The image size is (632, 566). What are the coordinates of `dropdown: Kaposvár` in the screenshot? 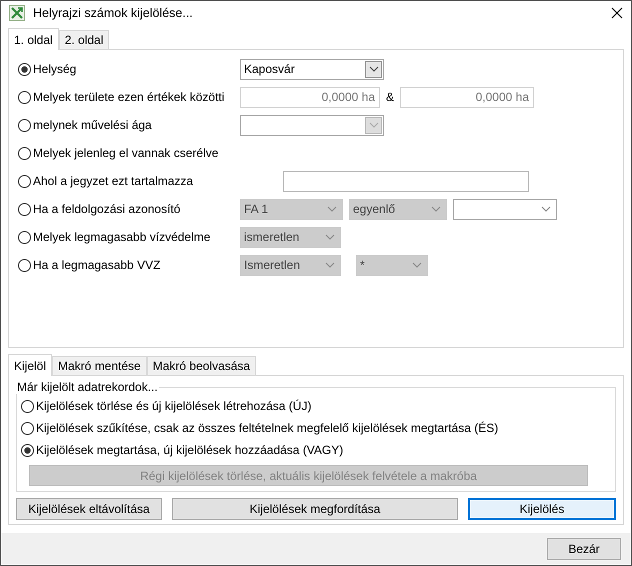 It's located at (312, 69).